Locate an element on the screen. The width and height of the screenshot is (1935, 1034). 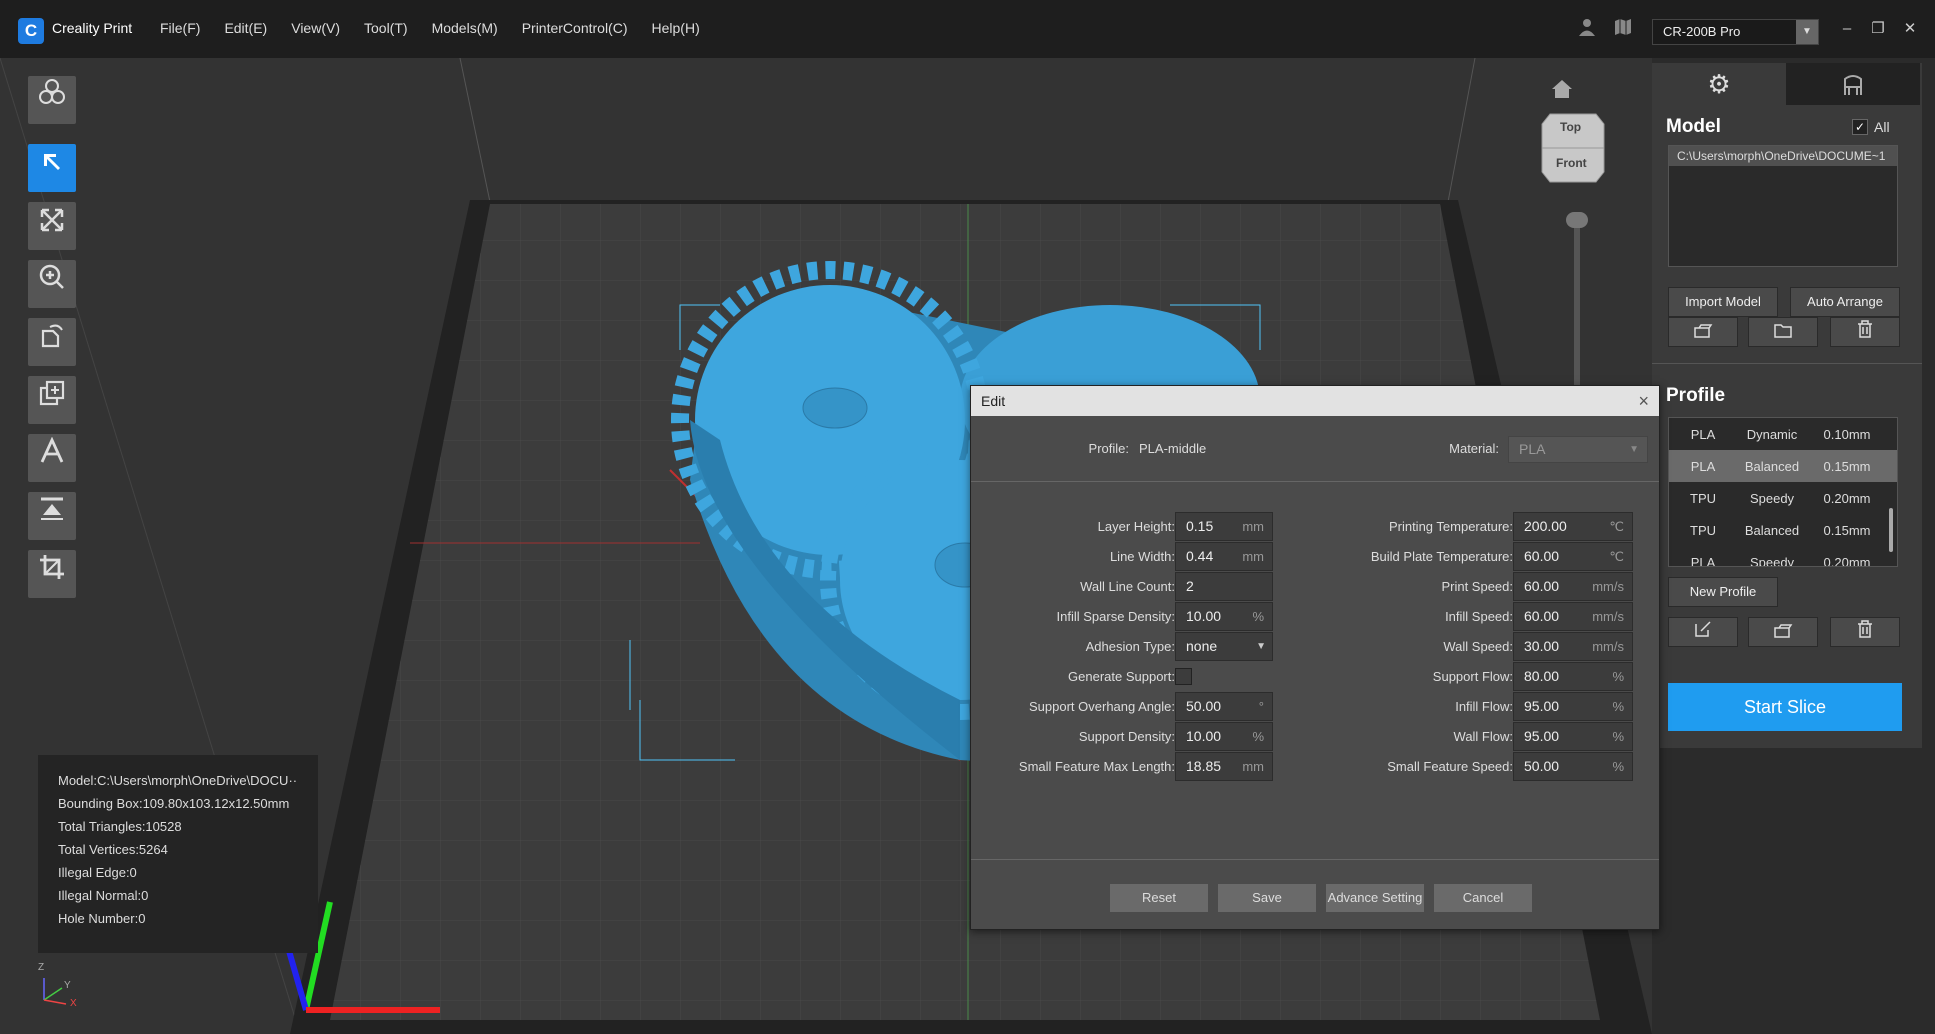
home-view-icon is located at coordinates (1562, 92).